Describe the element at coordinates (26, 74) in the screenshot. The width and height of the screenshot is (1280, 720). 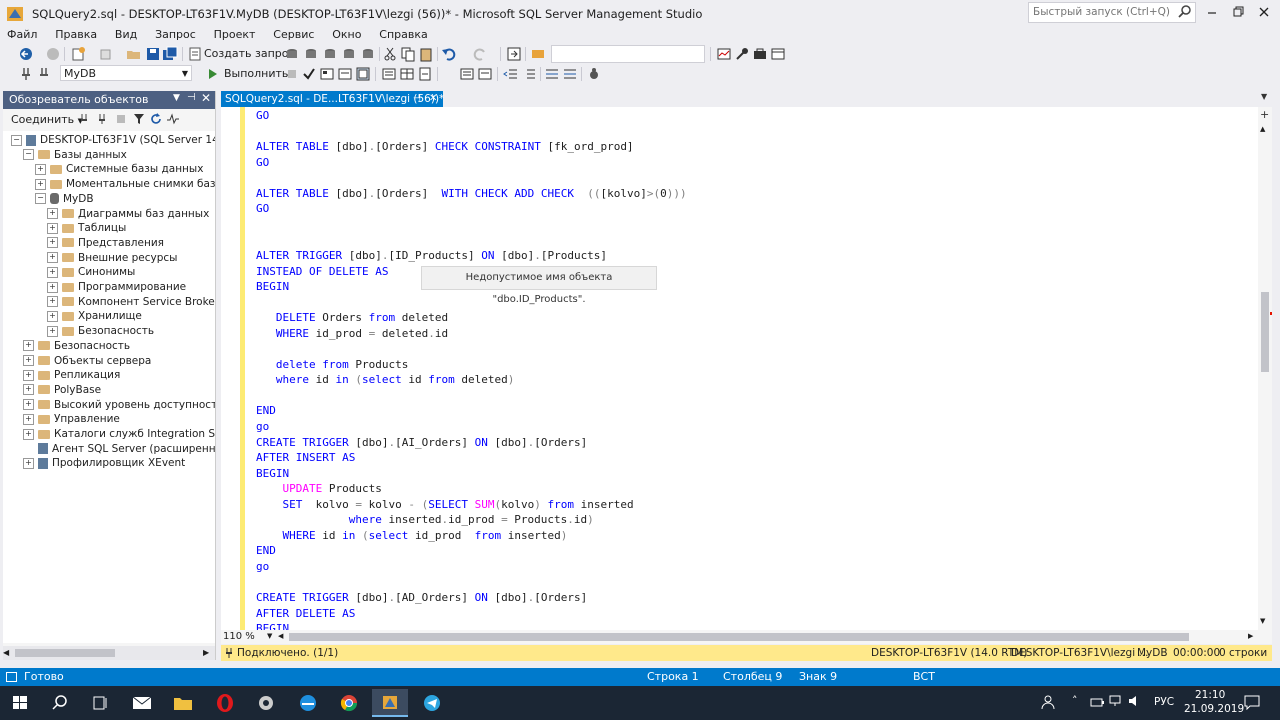
I see `connect-icon` at that location.